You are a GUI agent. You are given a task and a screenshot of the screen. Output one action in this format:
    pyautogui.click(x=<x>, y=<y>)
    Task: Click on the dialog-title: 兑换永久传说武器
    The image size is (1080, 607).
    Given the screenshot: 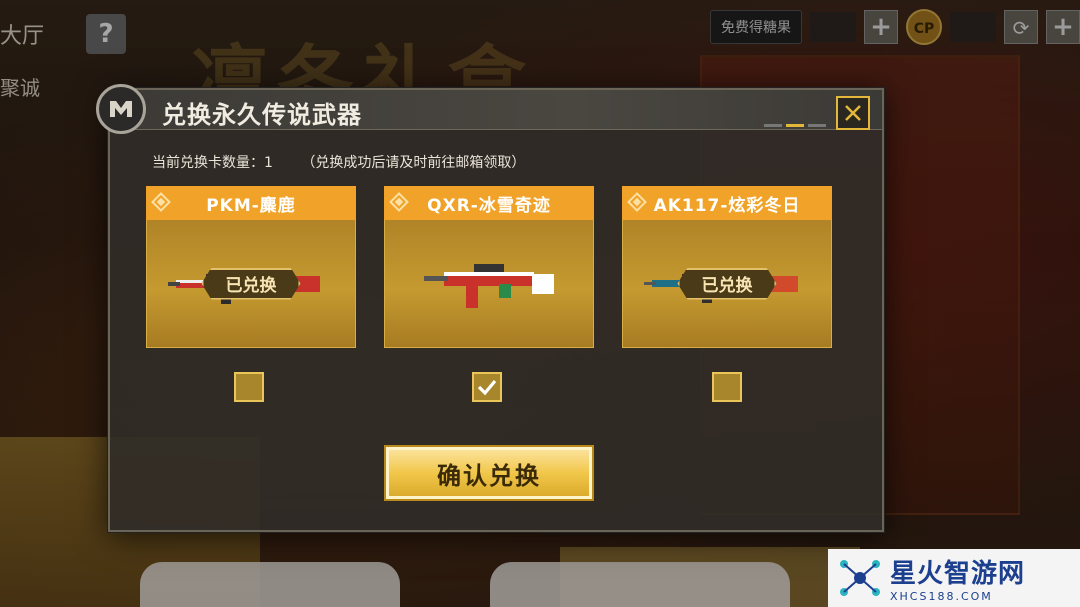 What is the action you would take?
    pyautogui.click(x=262, y=115)
    